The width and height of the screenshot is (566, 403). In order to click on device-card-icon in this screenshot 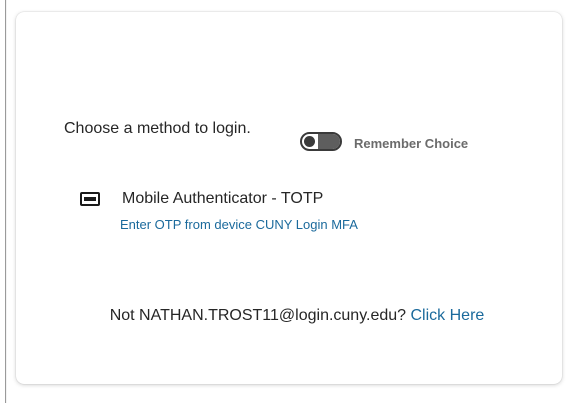, I will do `click(90, 199)`.